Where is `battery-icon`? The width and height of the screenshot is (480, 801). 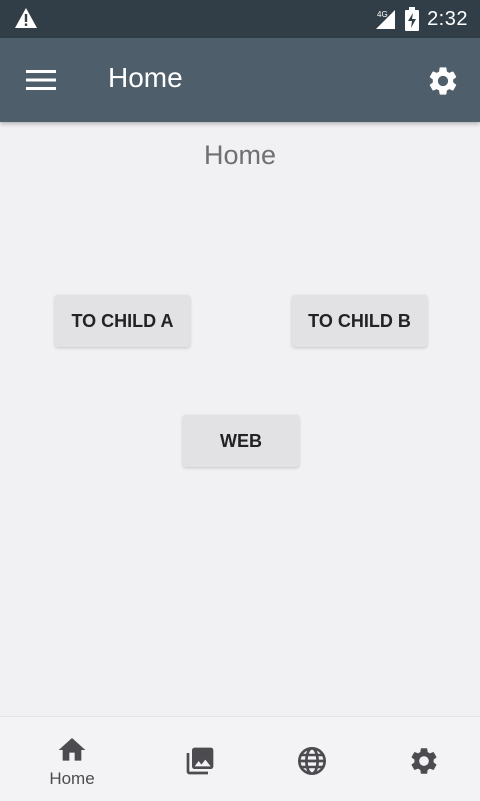 battery-icon is located at coordinates (412, 19).